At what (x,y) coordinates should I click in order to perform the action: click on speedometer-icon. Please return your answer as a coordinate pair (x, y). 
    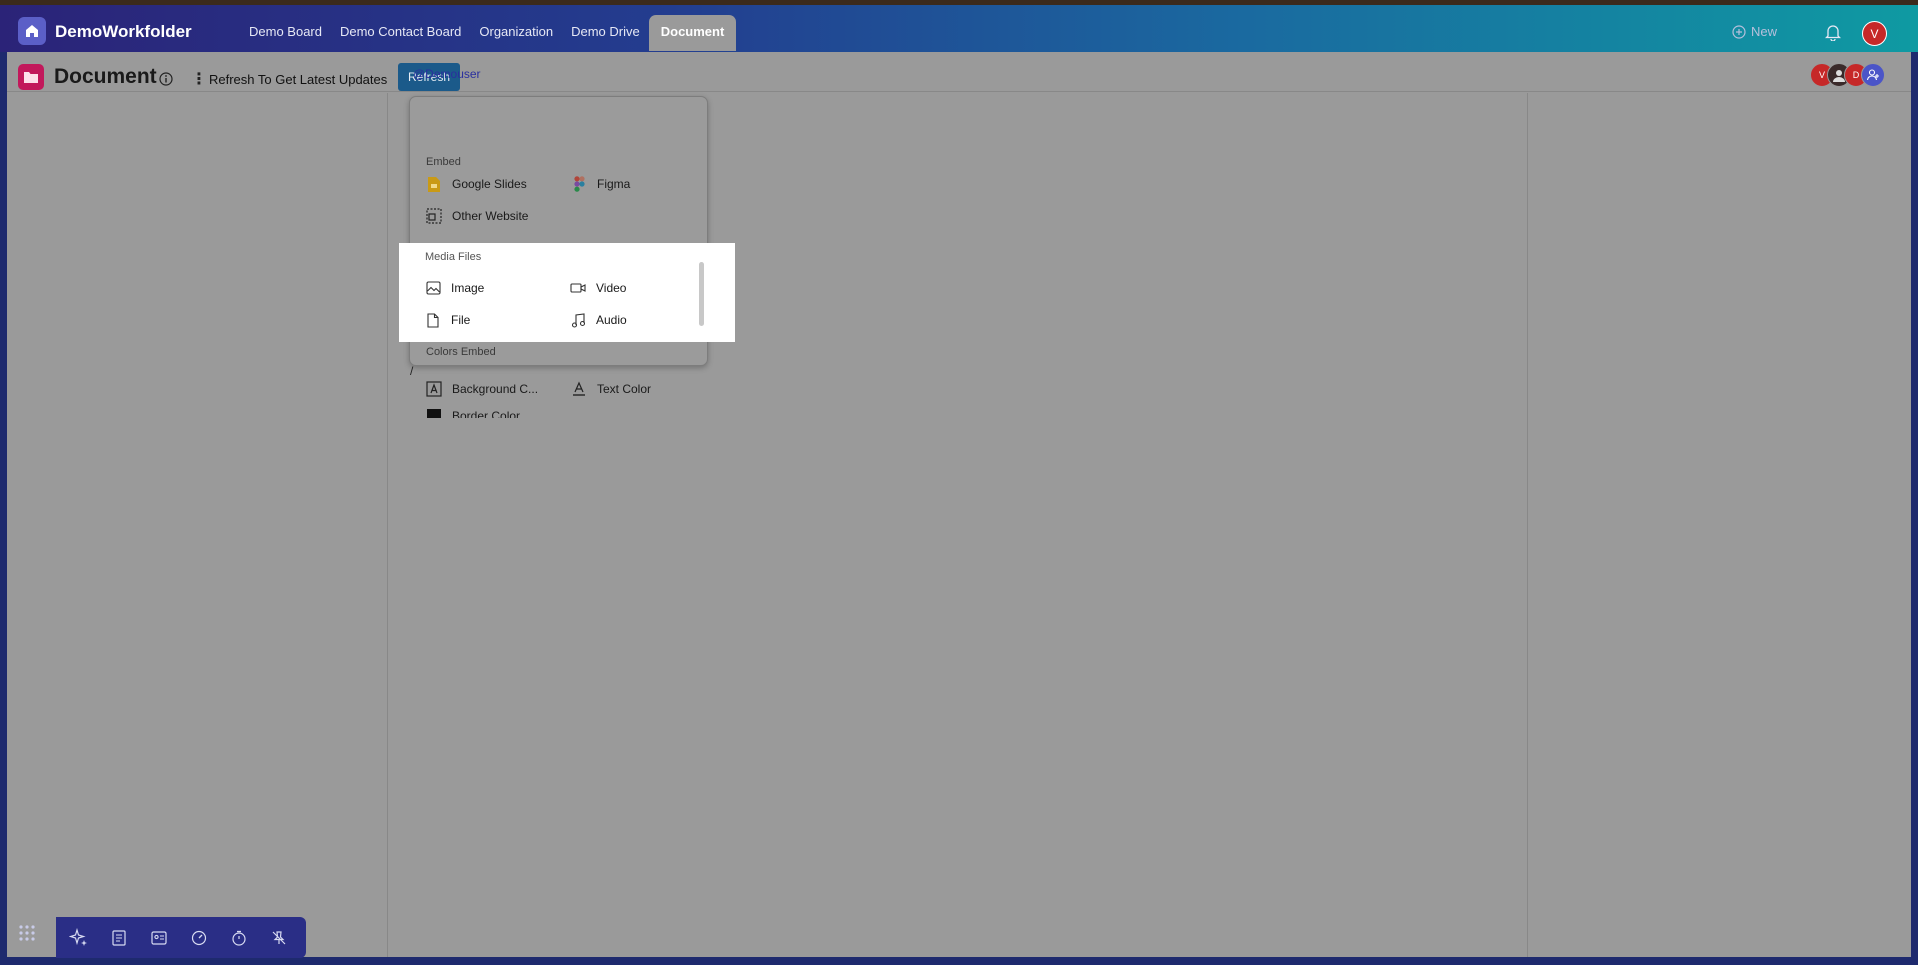
    Looking at the image, I should click on (199, 938).